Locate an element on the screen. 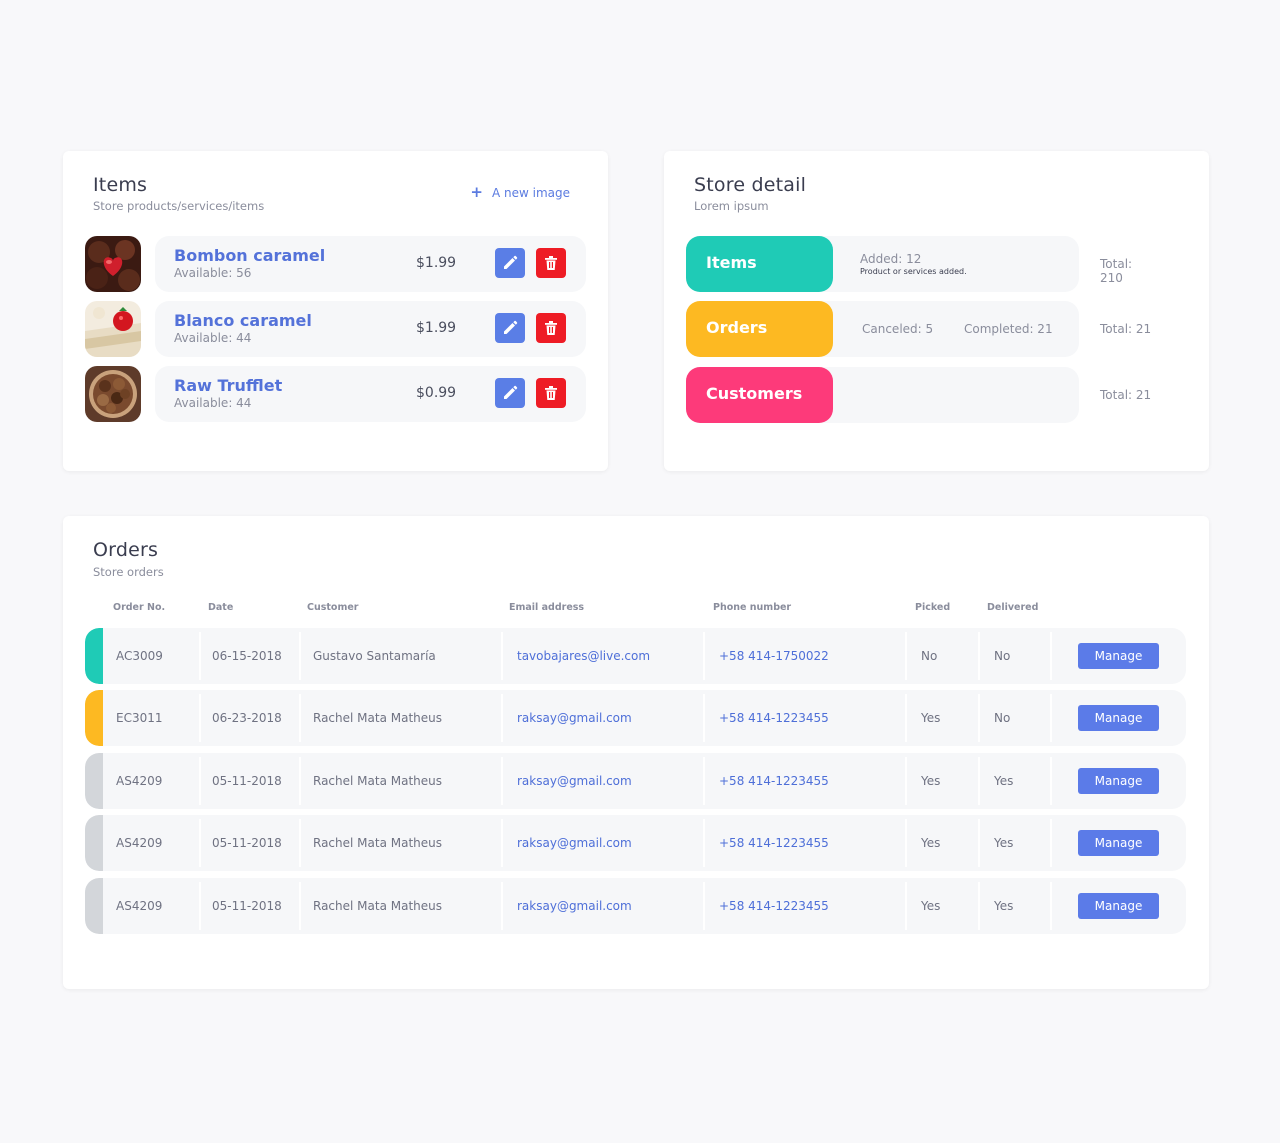 The height and width of the screenshot is (1143, 1280). pencil-icon is located at coordinates (511, 262).